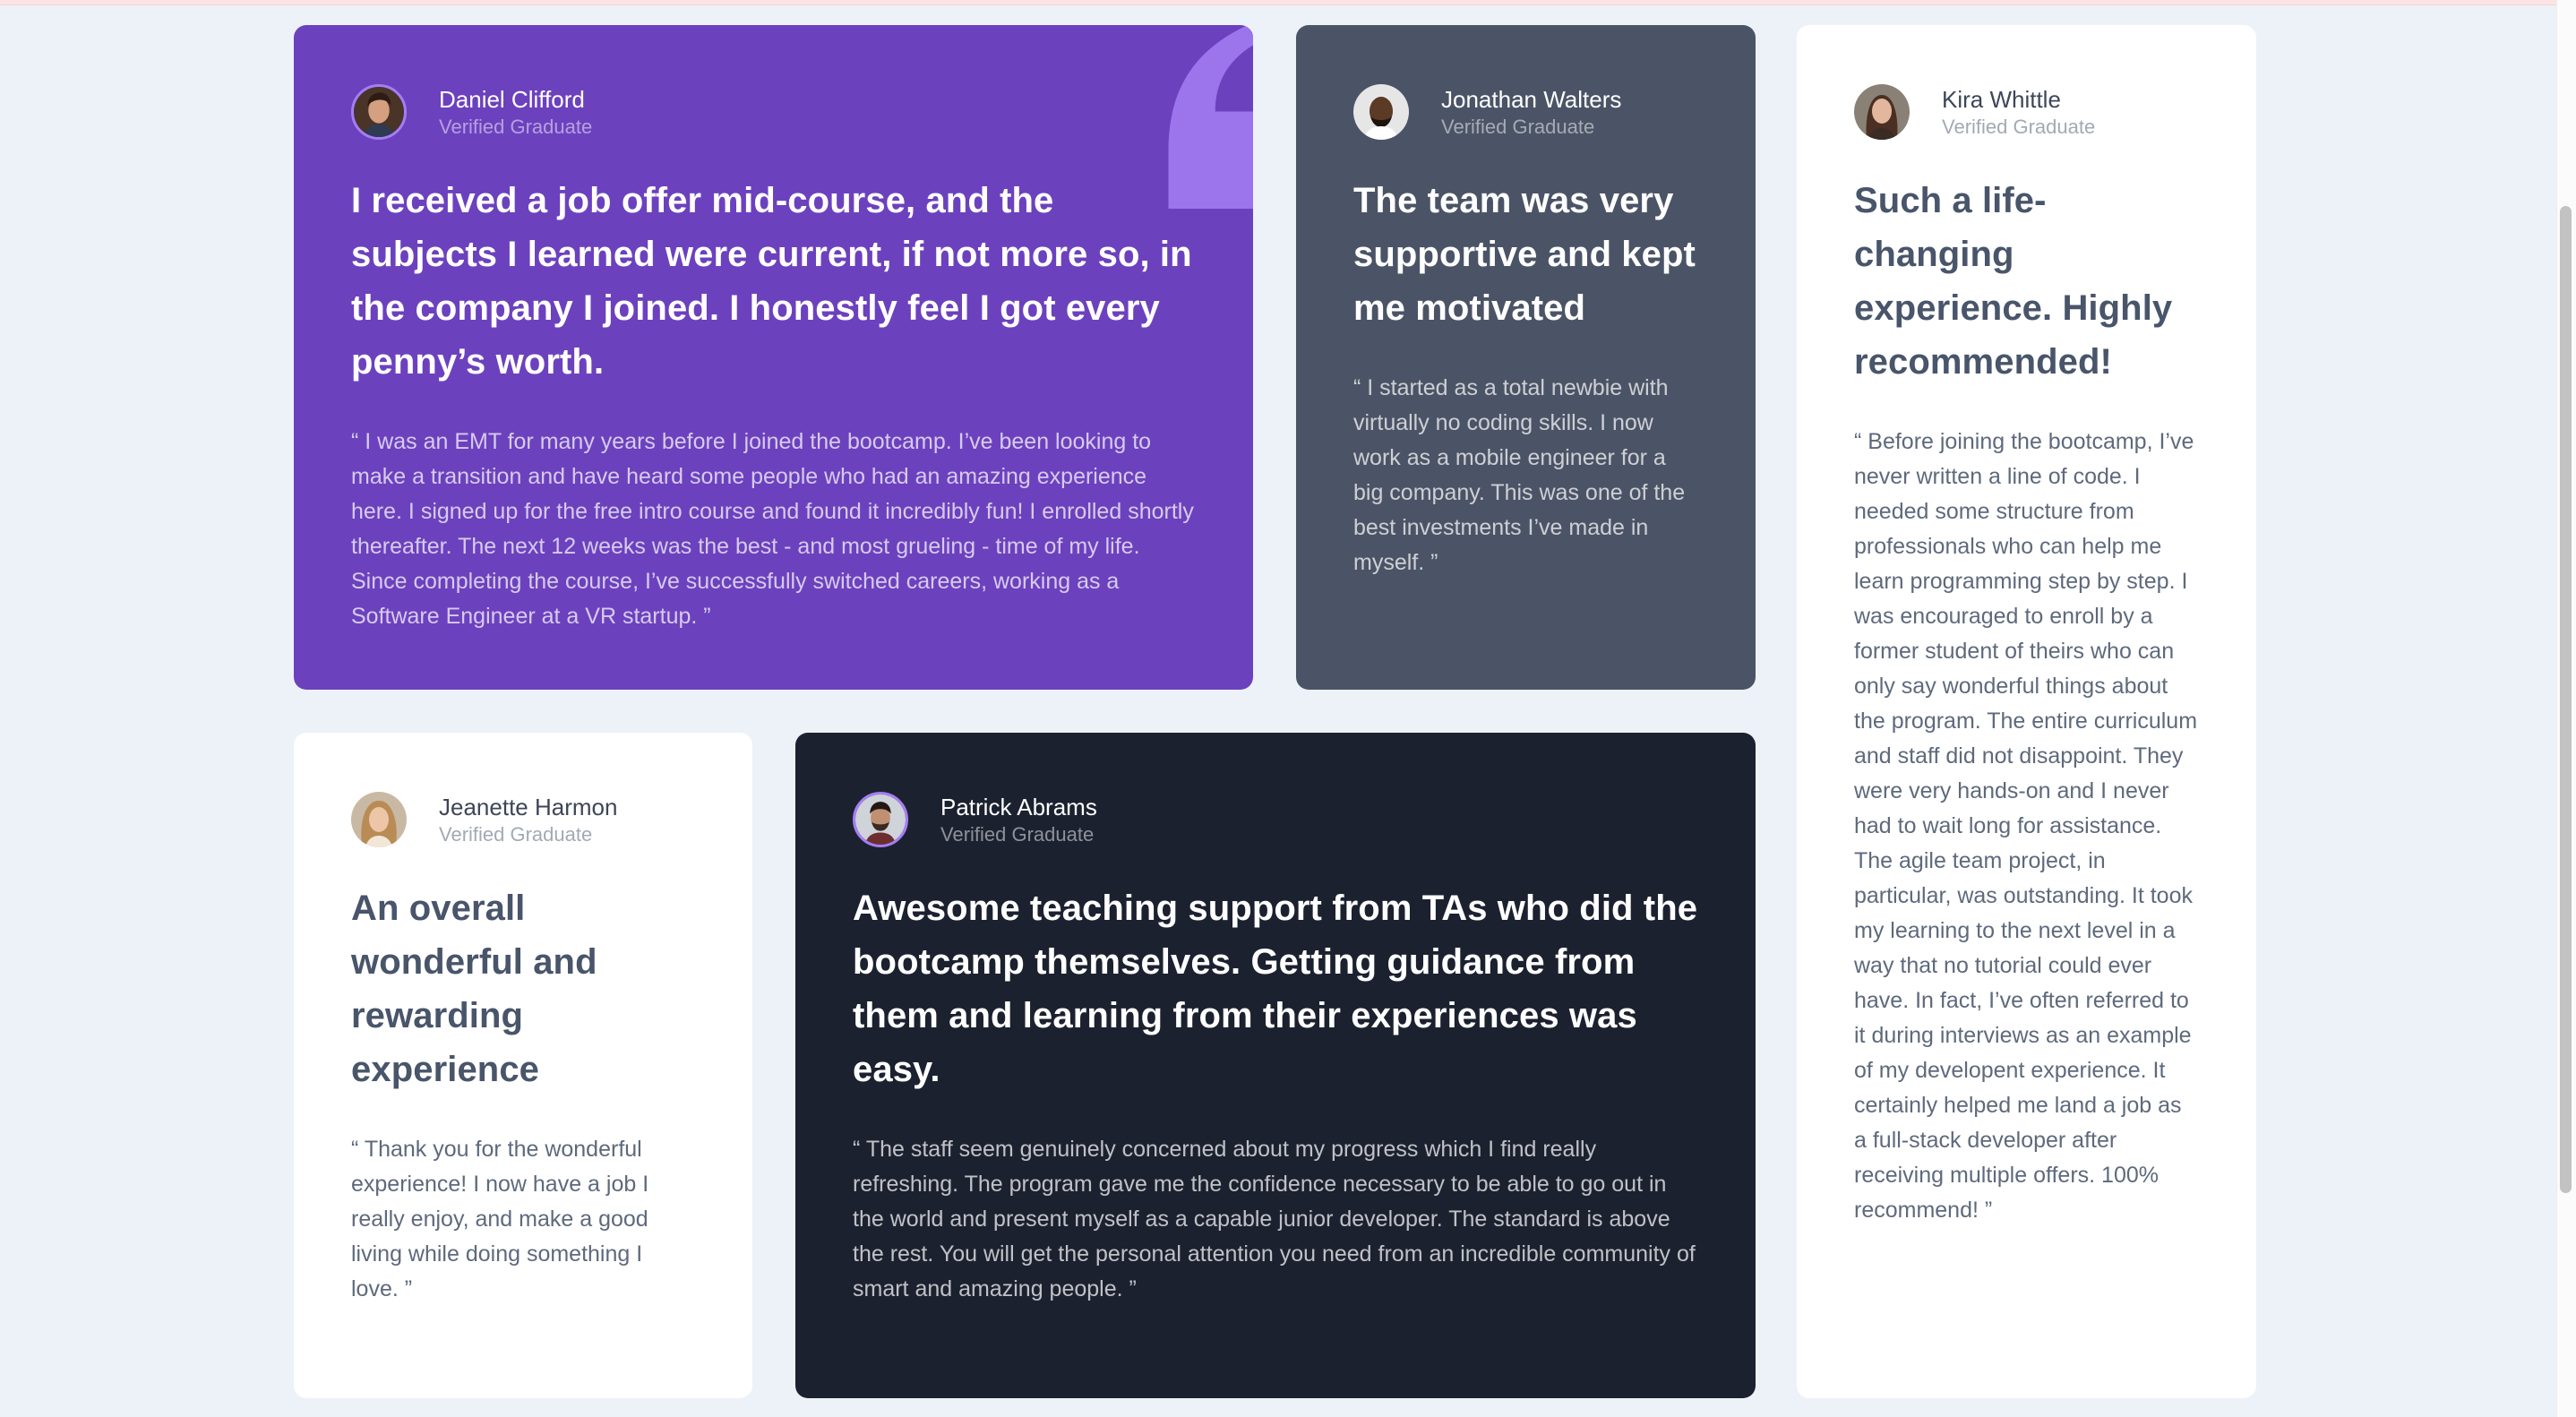 This screenshot has height=1417, width=2576. I want to click on author-block: Daniel Clifford Verified Graduate, so click(773, 112).